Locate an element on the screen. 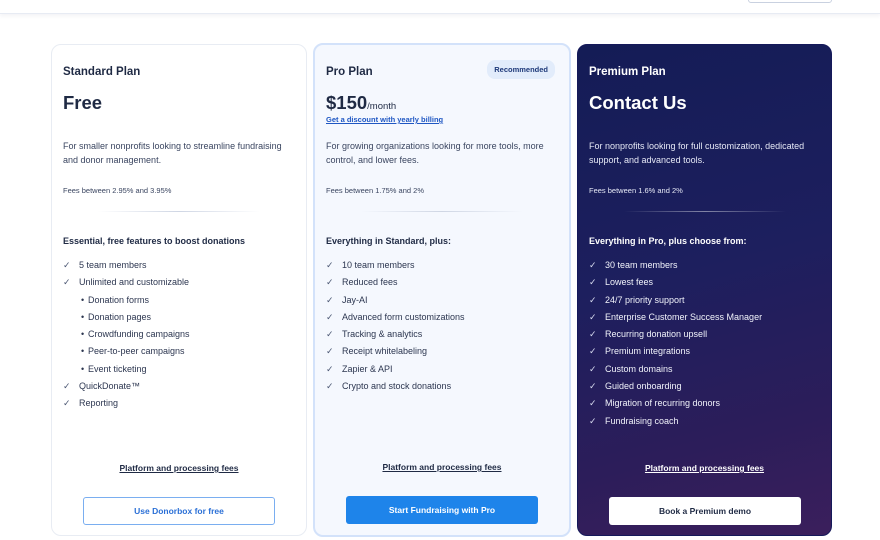  feature-label: 24/7 priority support is located at coordinates (645, 299).